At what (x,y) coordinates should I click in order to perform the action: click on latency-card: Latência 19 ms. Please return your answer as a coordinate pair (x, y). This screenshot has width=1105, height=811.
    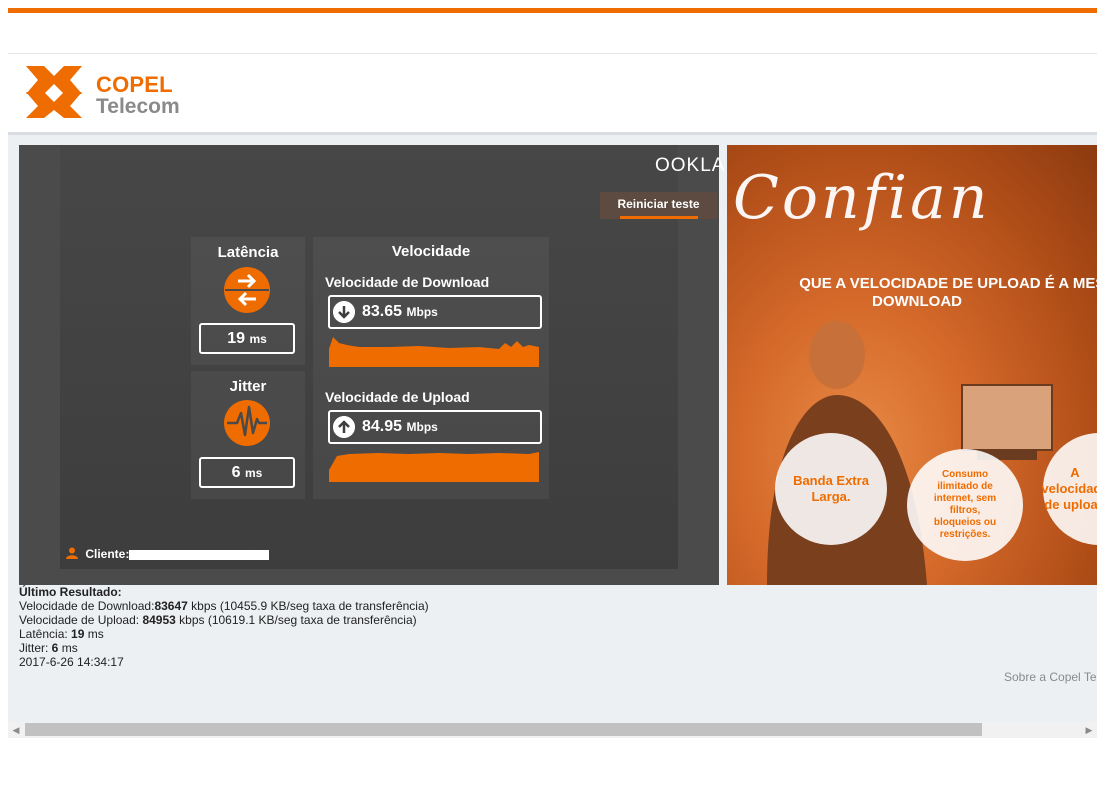
    Looking at the image, I should click on (248, 301).